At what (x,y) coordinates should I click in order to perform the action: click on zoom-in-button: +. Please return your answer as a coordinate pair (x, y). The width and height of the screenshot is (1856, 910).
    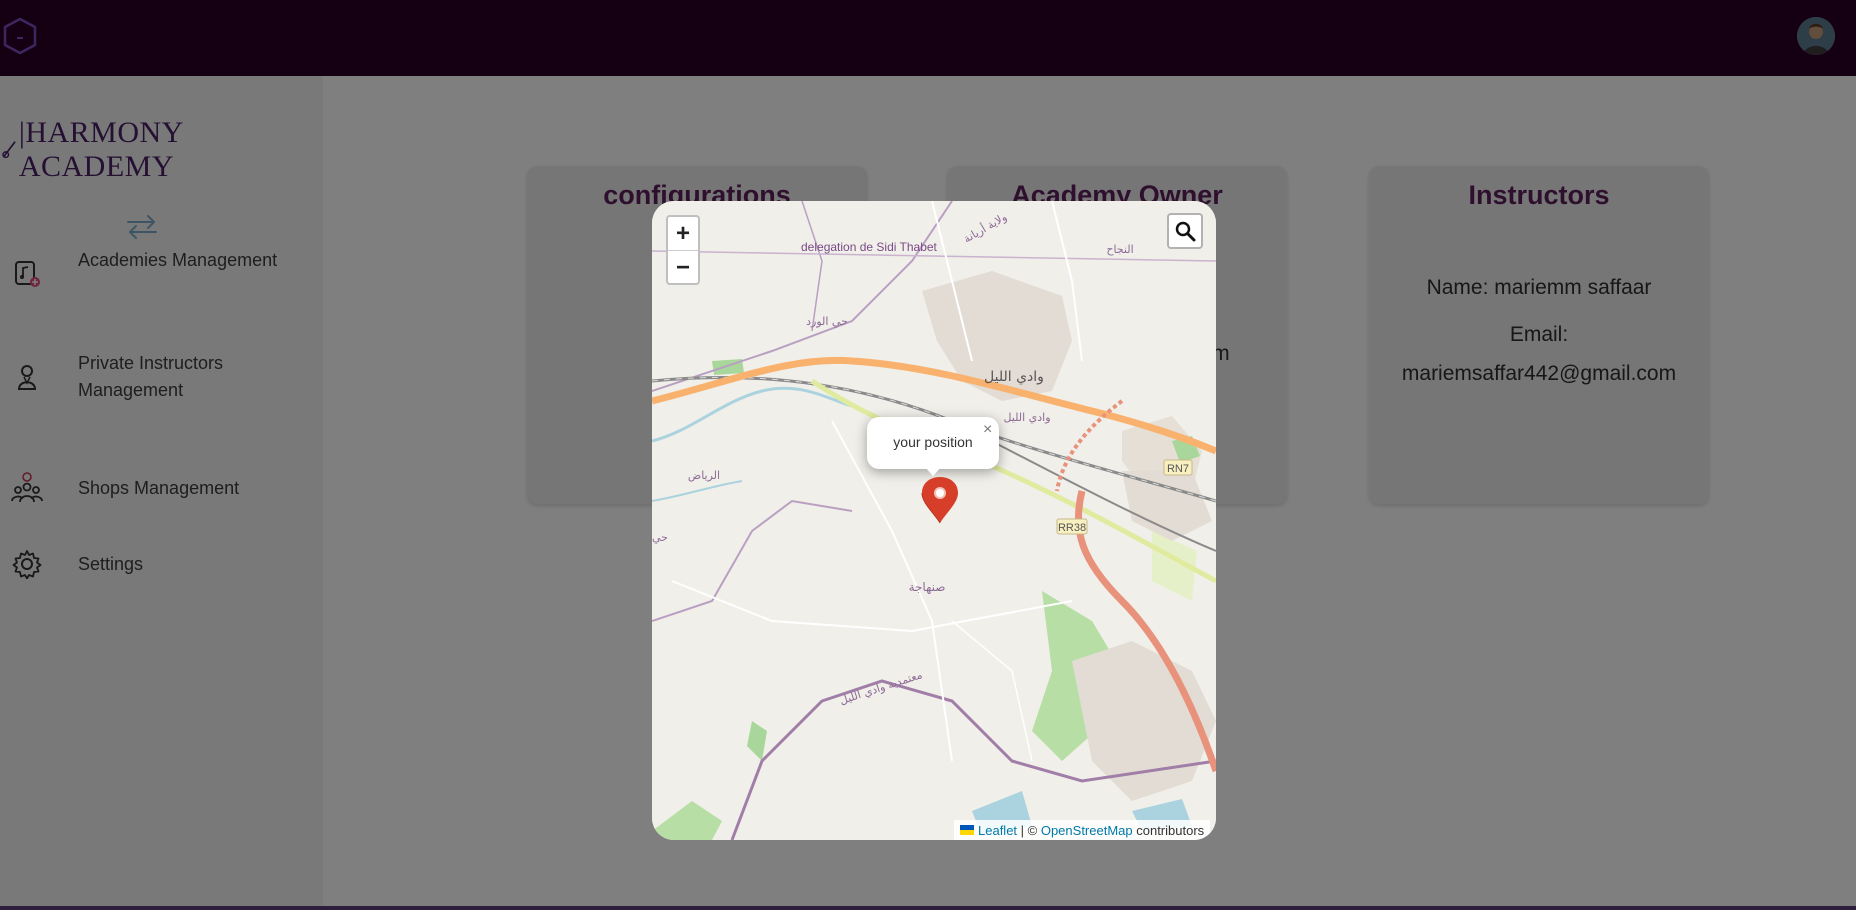
    Looking at the image, I should click on (683, 234).